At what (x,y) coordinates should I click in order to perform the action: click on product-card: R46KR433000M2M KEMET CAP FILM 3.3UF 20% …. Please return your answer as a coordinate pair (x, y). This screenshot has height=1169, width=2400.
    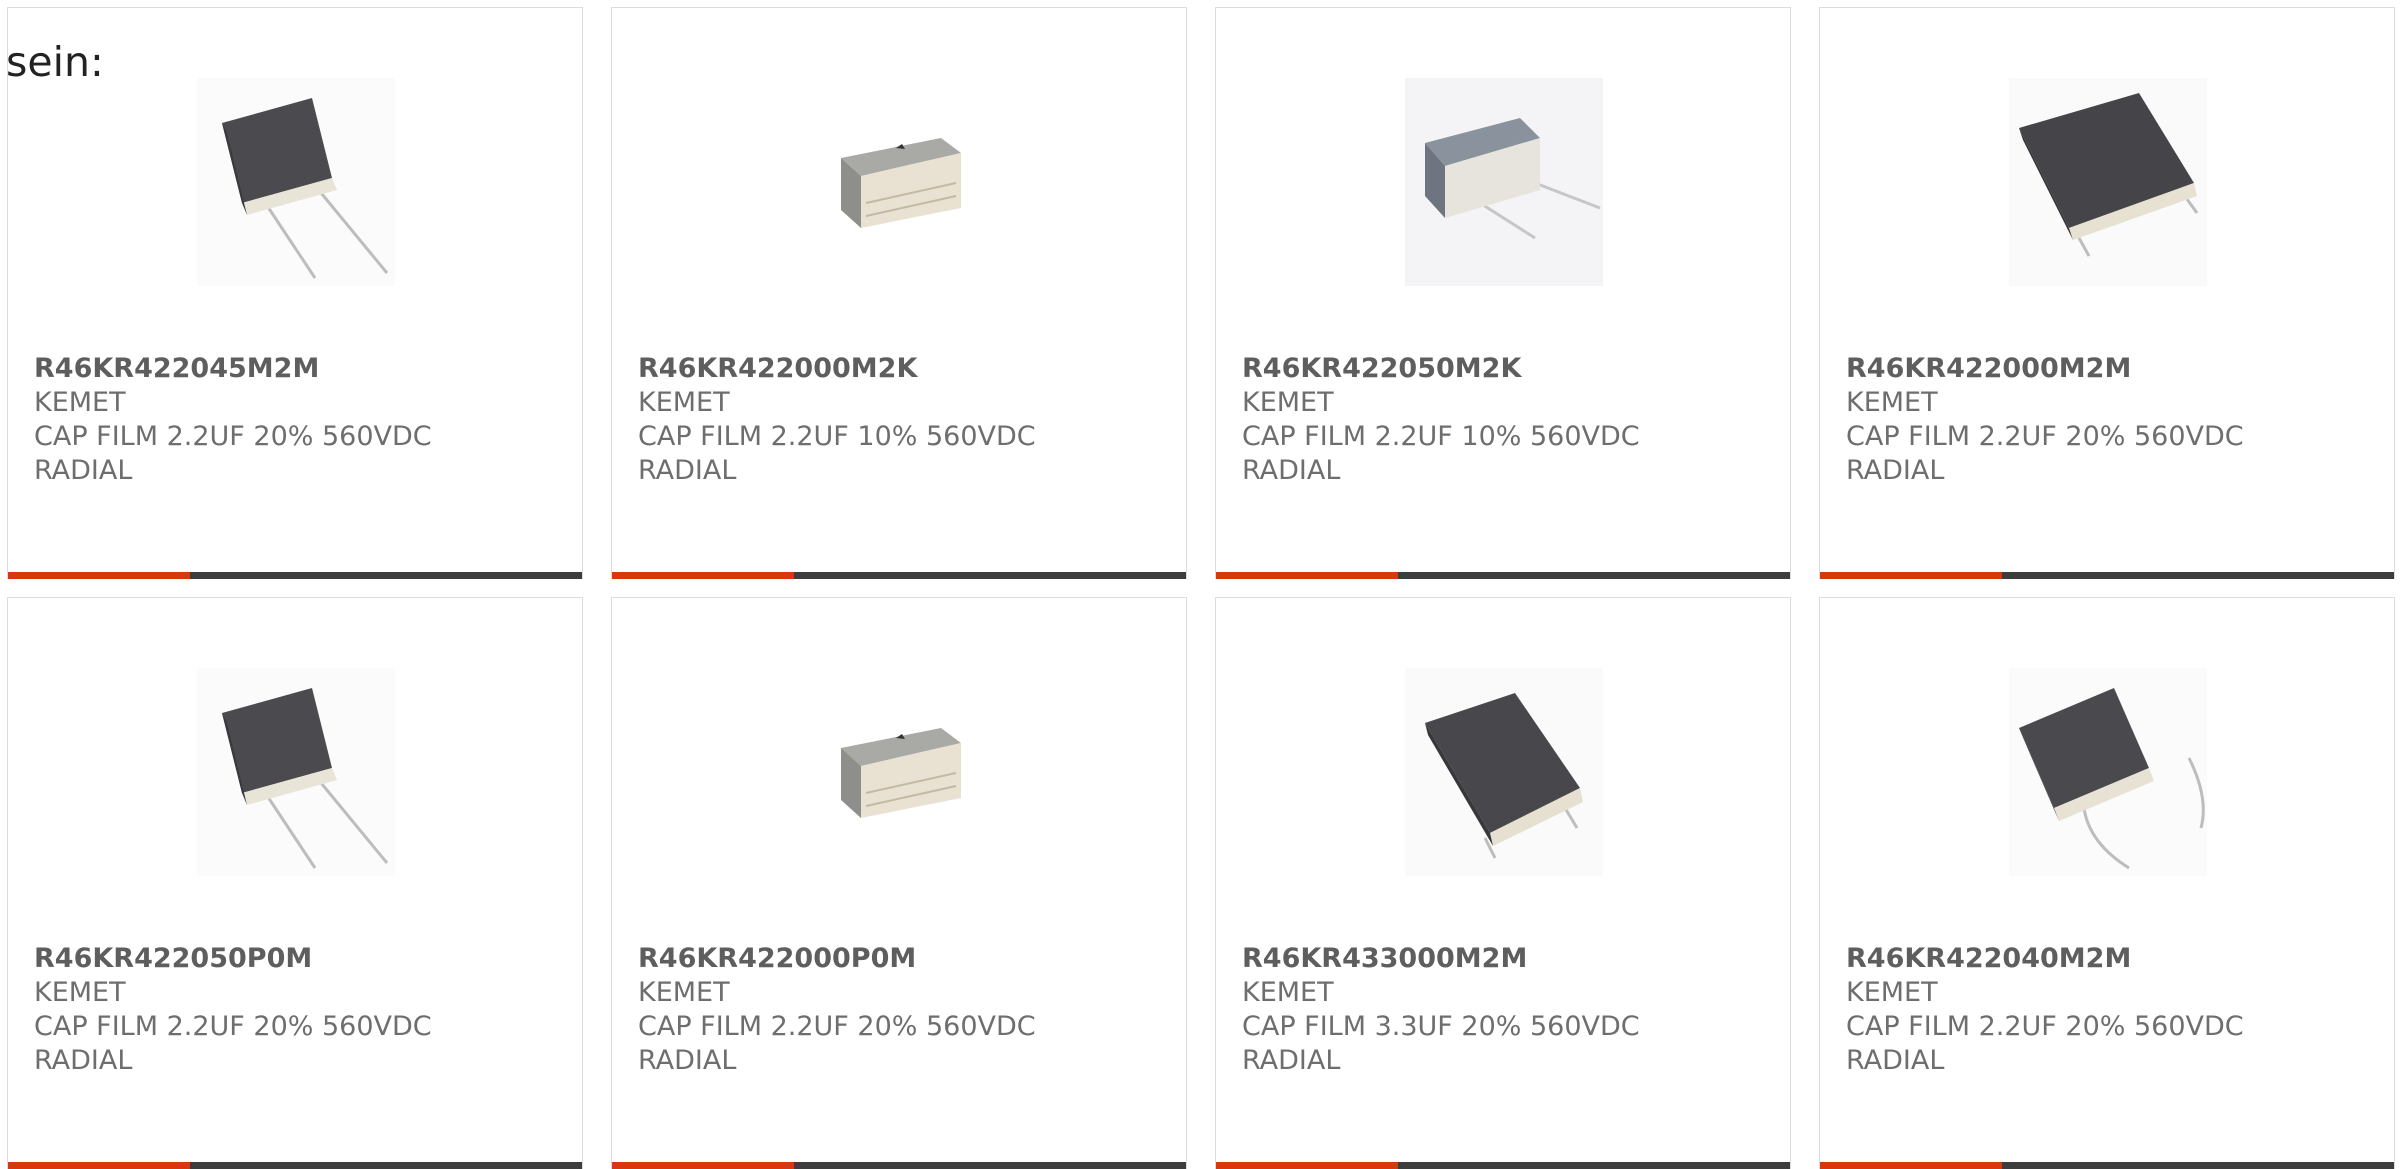
    Looking at the image, I should click on (1503, 883).